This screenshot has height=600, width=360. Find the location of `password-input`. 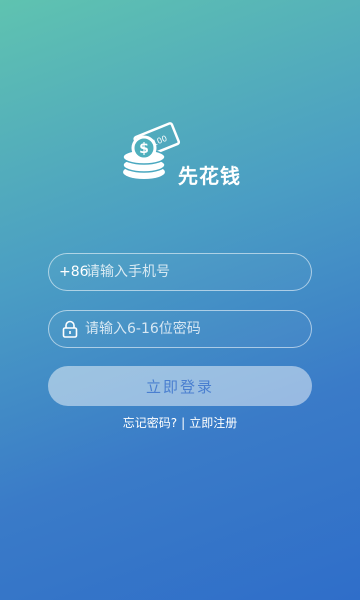

password-input is located at coordinates (193, 329).